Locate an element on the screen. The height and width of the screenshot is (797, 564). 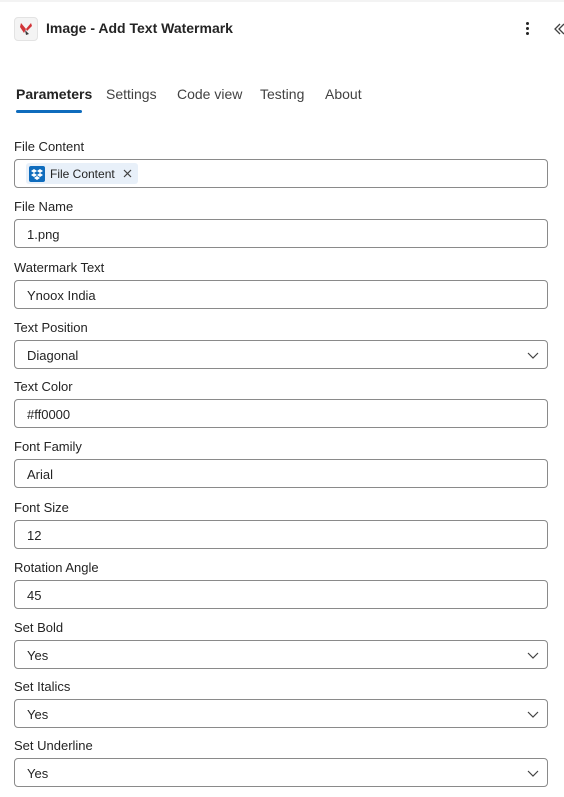
text-color-field: #ff0000 is located at coordinates (281, 413).